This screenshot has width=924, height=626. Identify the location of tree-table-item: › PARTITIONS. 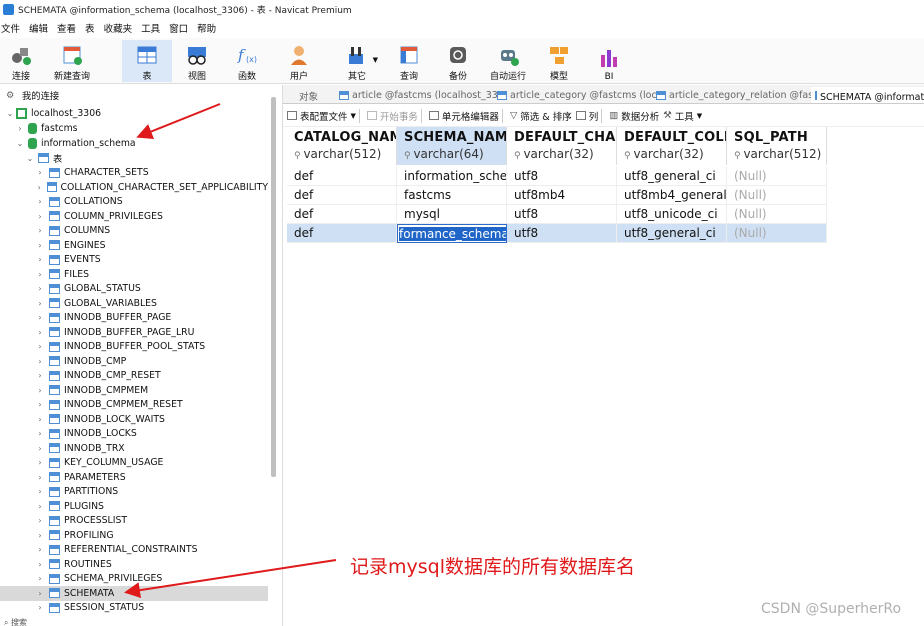
(134, 492).